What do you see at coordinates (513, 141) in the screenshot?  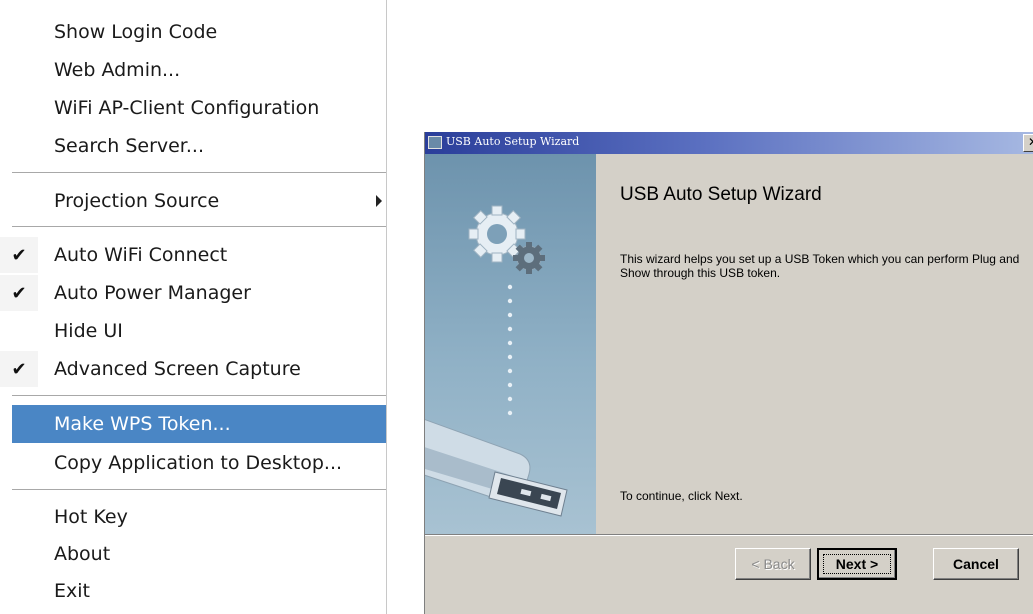 I see `window-title: USB Auto Setup Wizard` at bounding box center [513, 141].